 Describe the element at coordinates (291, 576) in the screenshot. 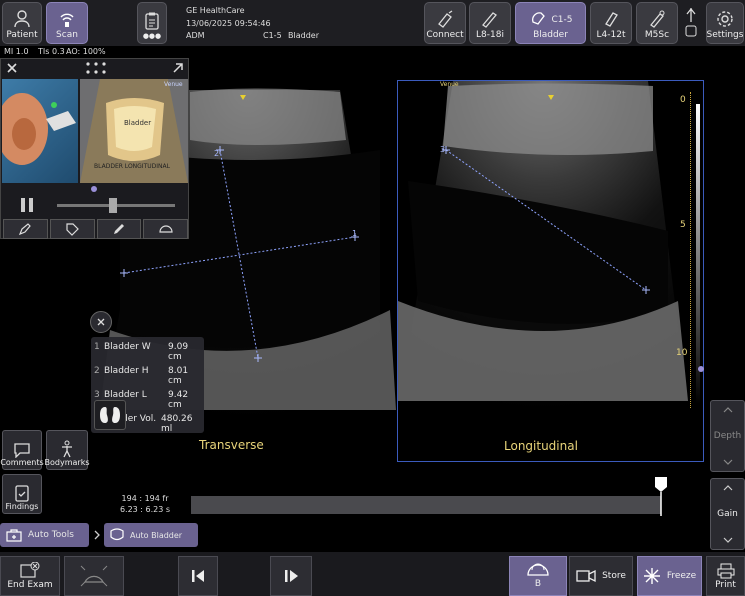

I see `next-frame-button` at that location.